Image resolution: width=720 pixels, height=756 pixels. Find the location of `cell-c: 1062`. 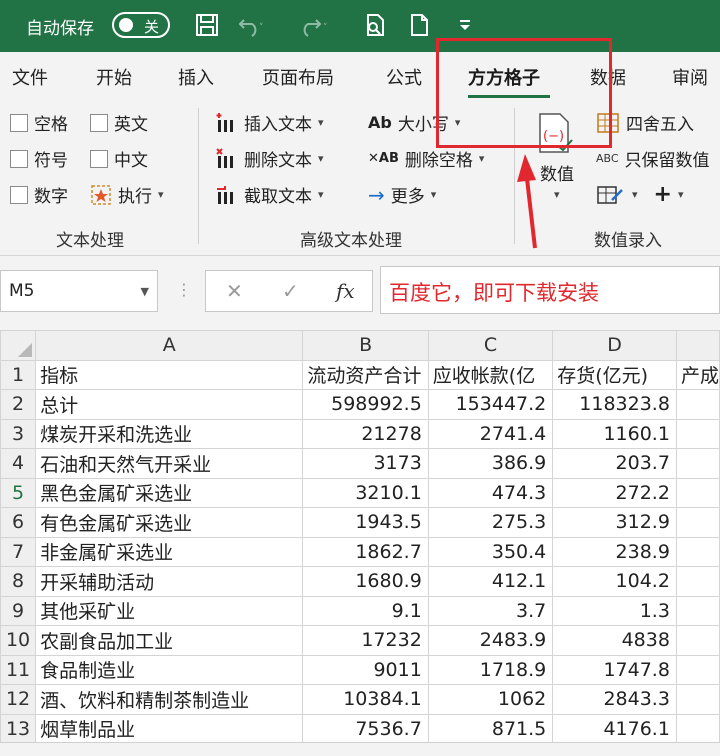

cell-c: 1062 is located at coordinates (490, 699).